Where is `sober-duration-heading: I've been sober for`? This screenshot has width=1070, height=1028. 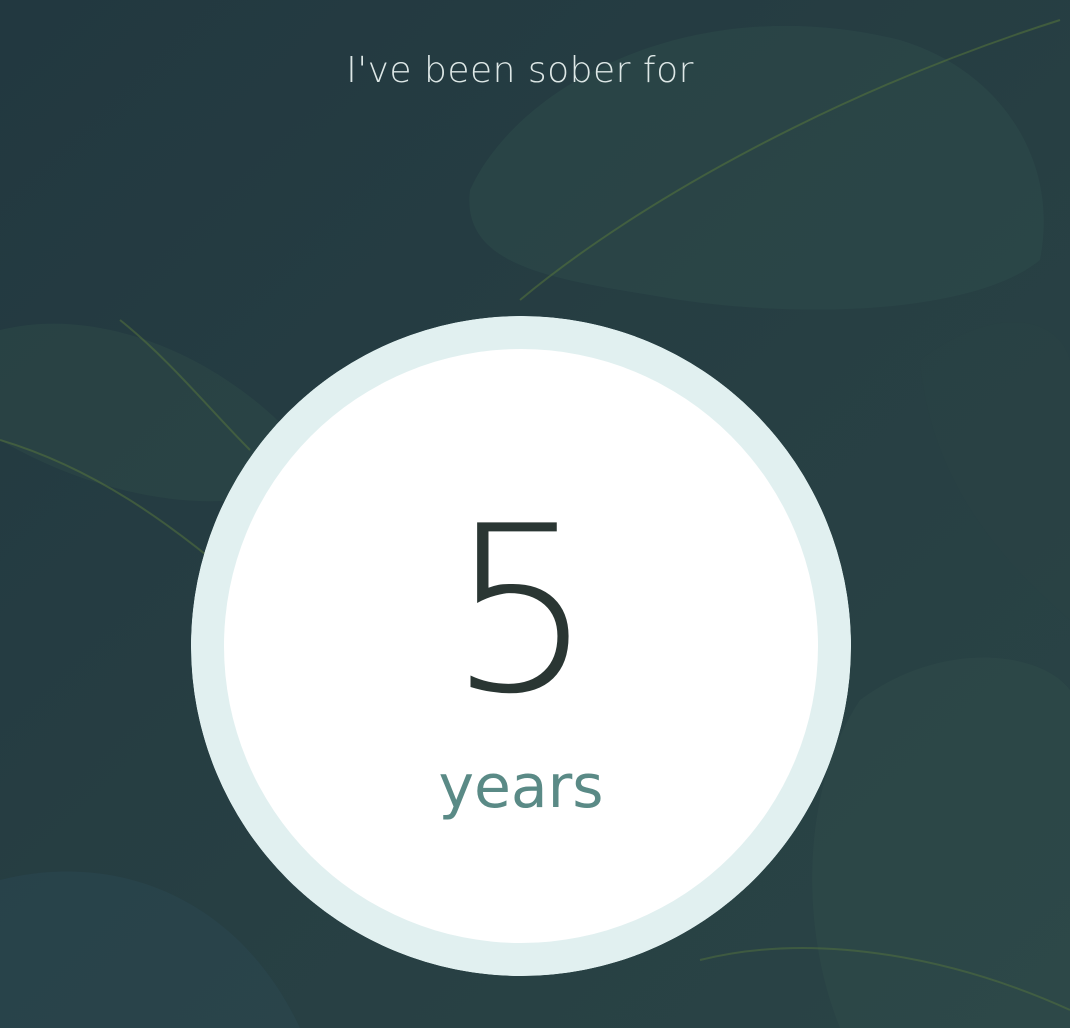 sober-duration-heading: I've been sober for is located at coordinates (520, 70).